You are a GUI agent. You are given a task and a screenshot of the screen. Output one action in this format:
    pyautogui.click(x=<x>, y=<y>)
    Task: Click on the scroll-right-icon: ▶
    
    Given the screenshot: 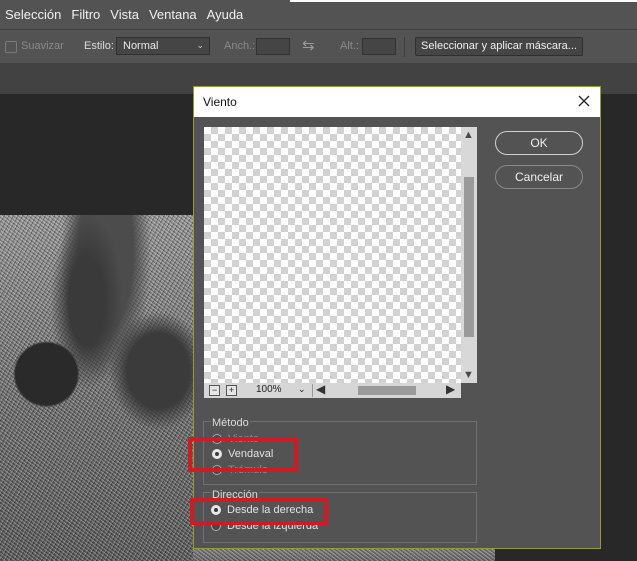 What is the action you would take?
    pyautogui.click(x=450, y=389)
    